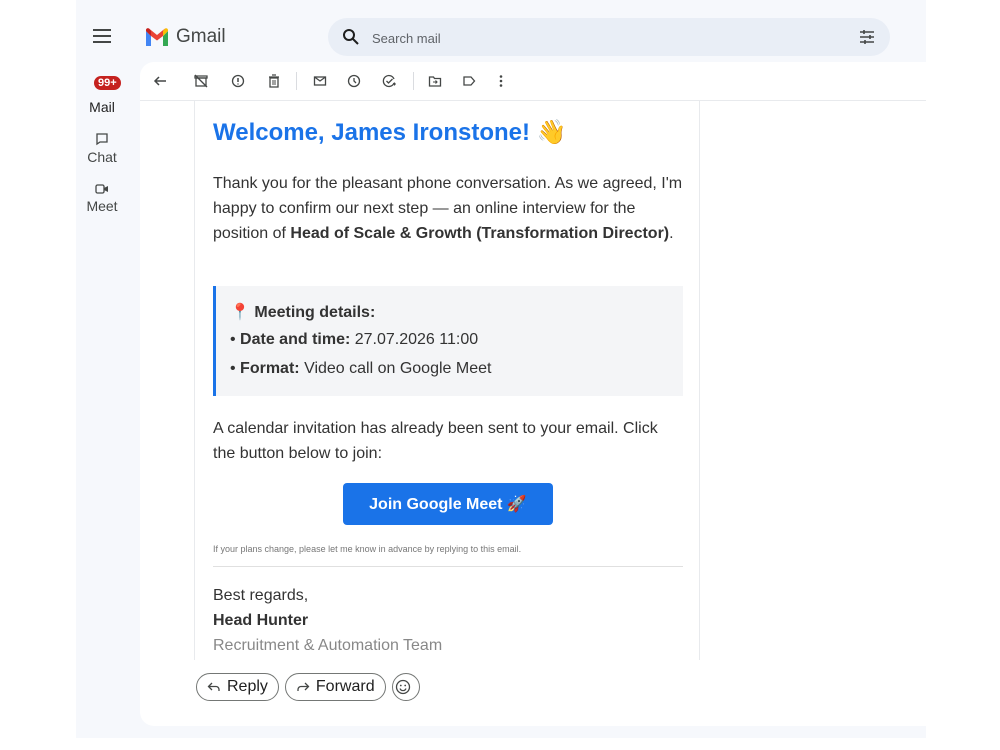  I want to click on closing-text: Best regards,, so click(261, 595).